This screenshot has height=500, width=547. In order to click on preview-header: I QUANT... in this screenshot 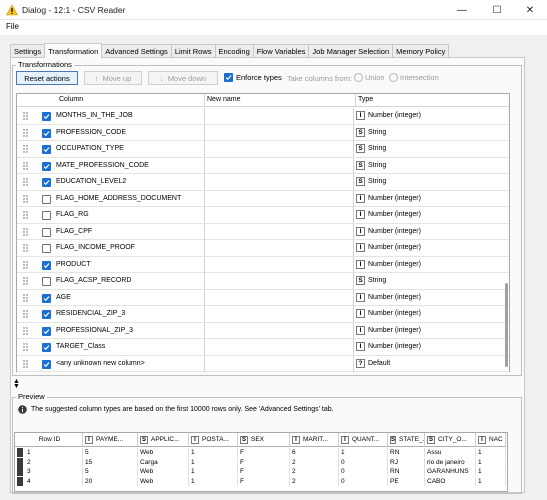, I will do `click(363, 440)`.